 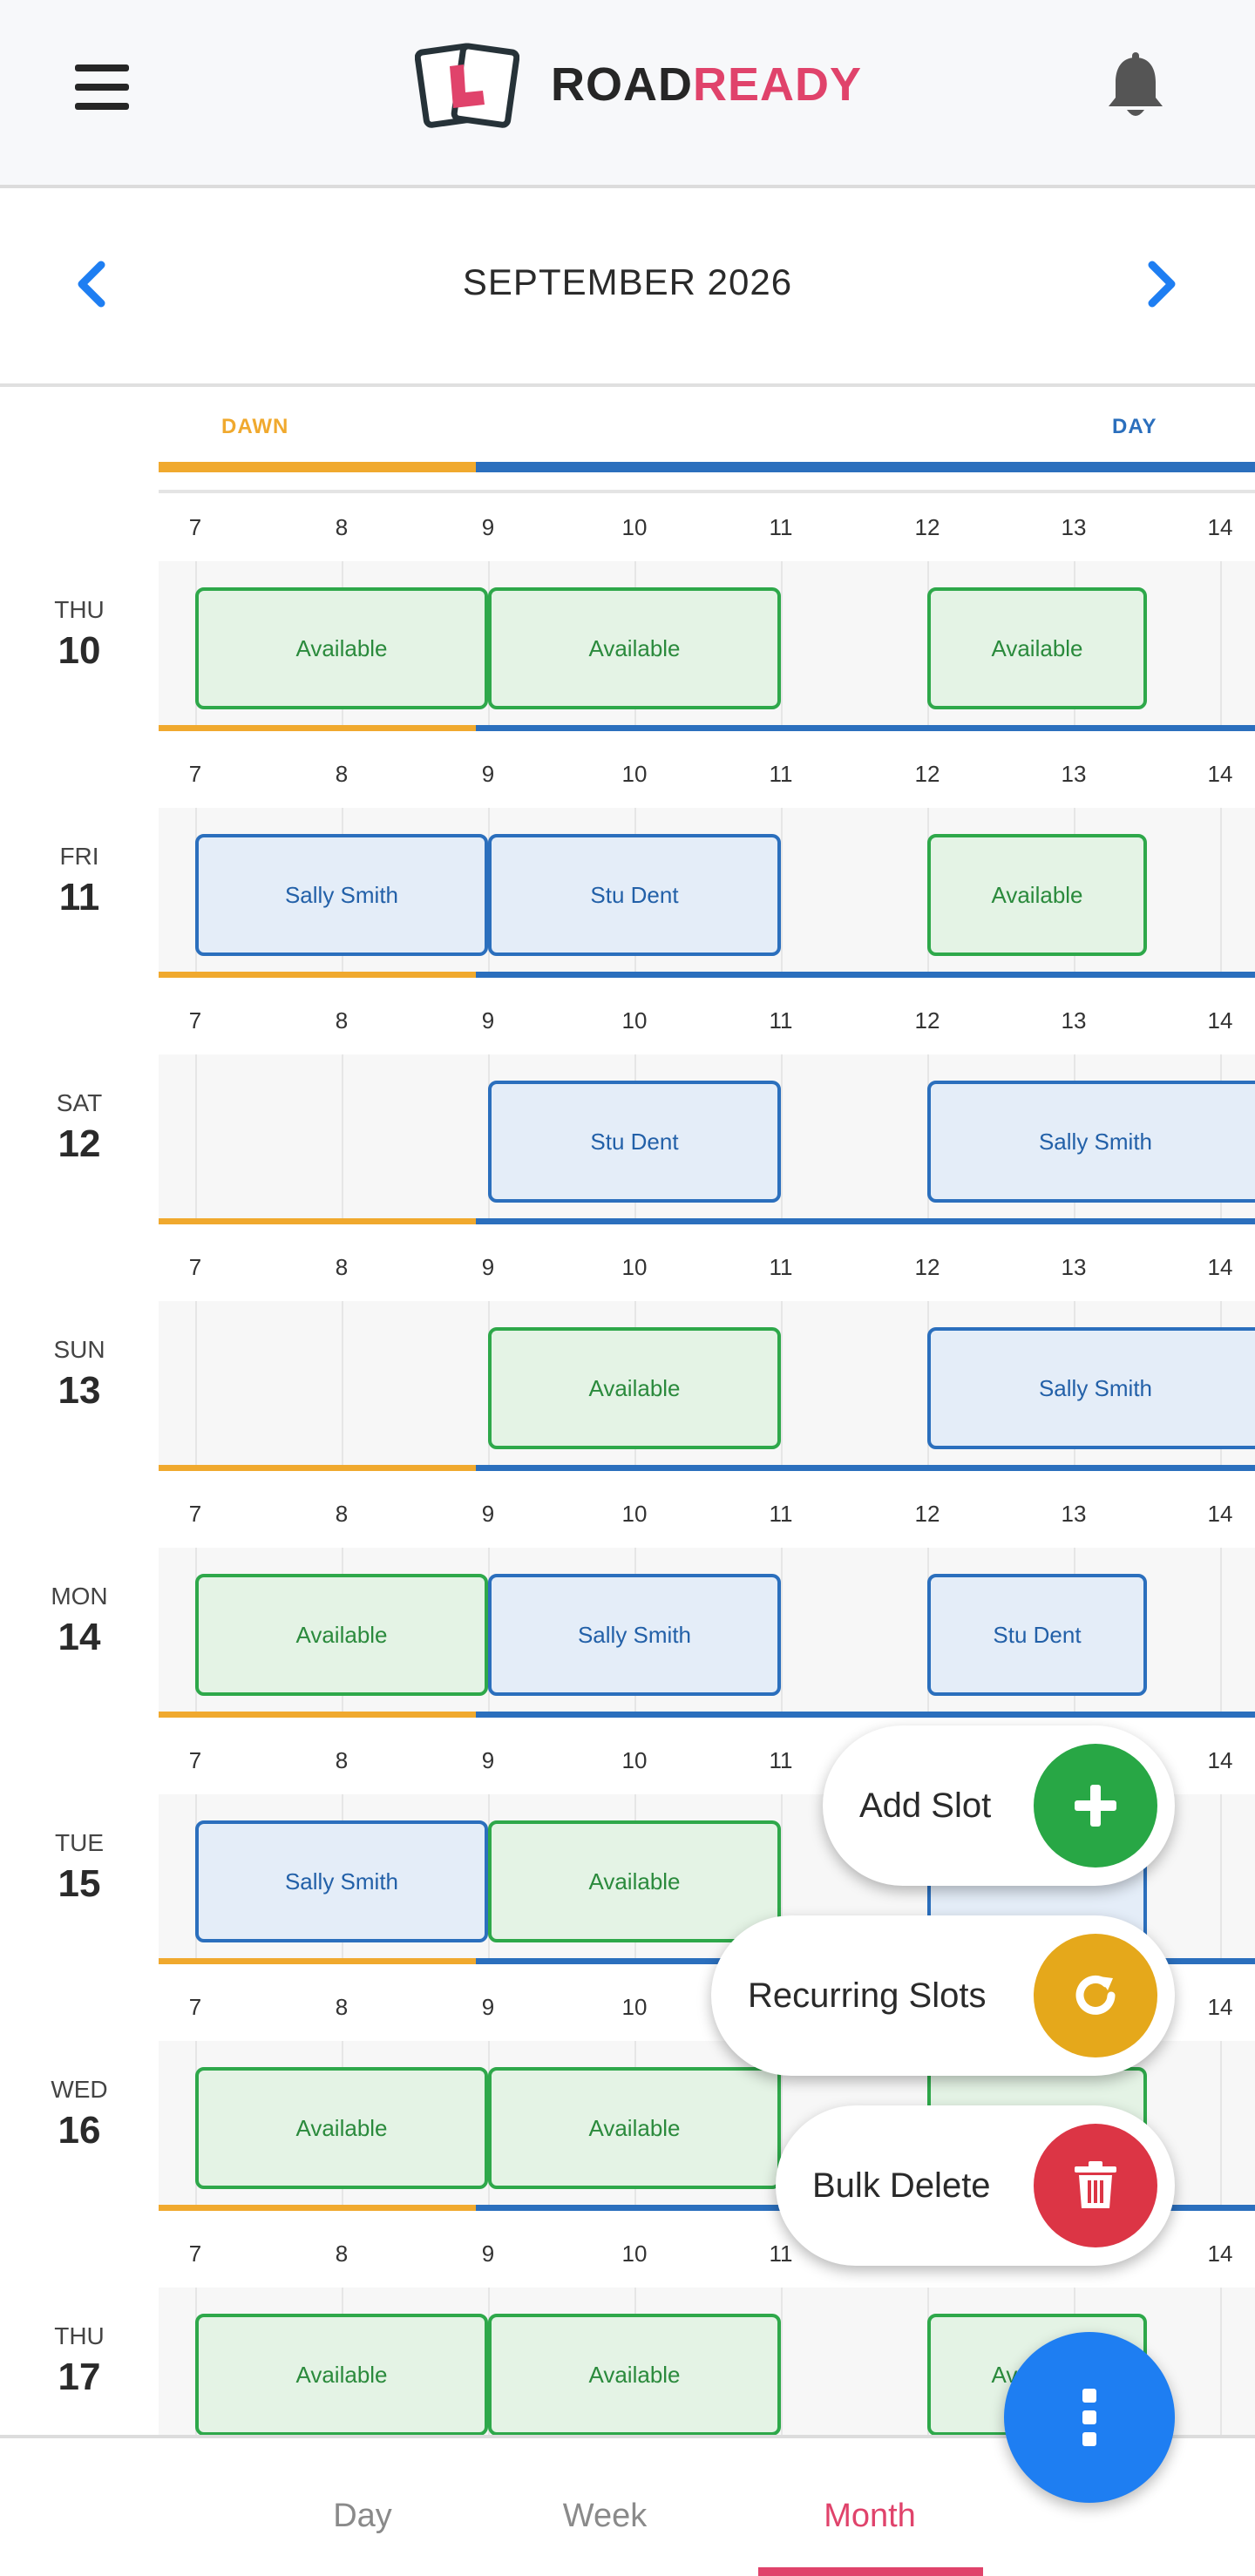 I want to click on hour-tick: 13, so click(x=1074, y=774).